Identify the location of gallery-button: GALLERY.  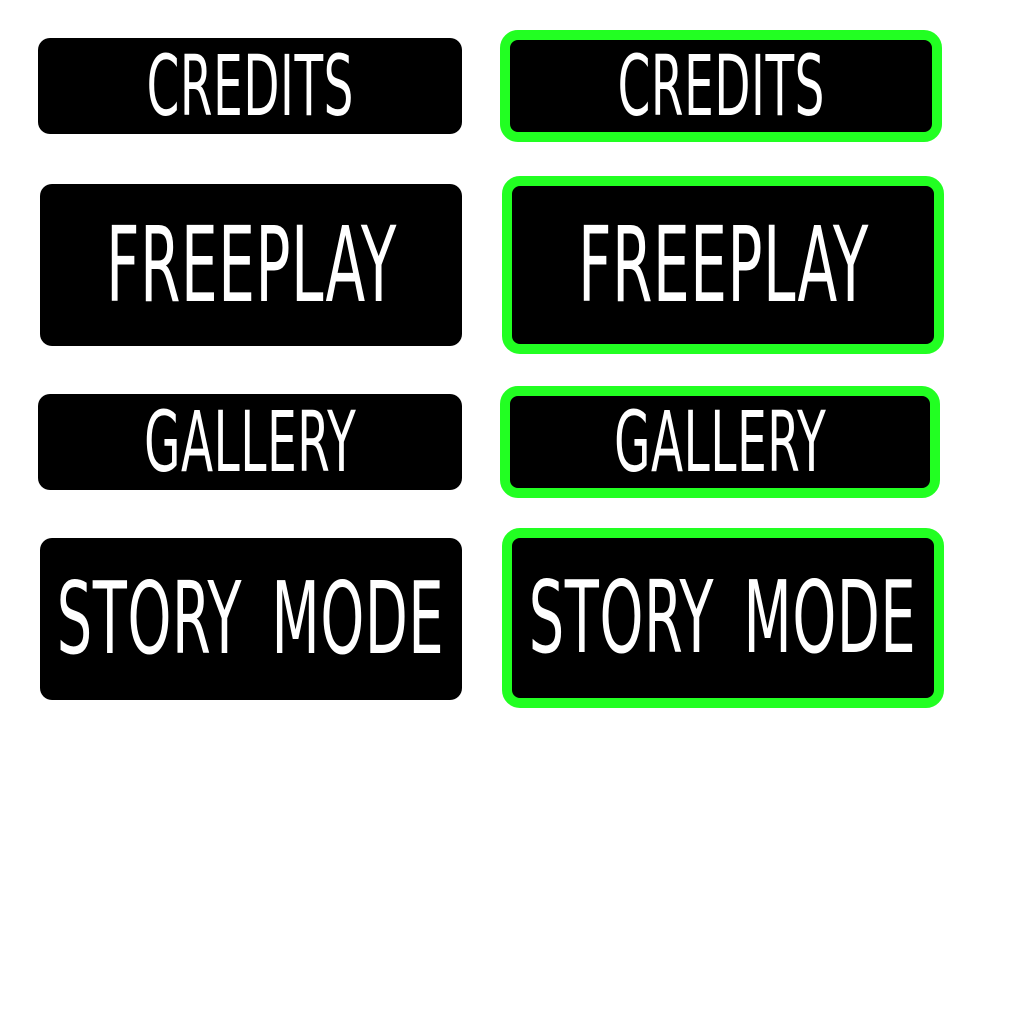
(250, 442).